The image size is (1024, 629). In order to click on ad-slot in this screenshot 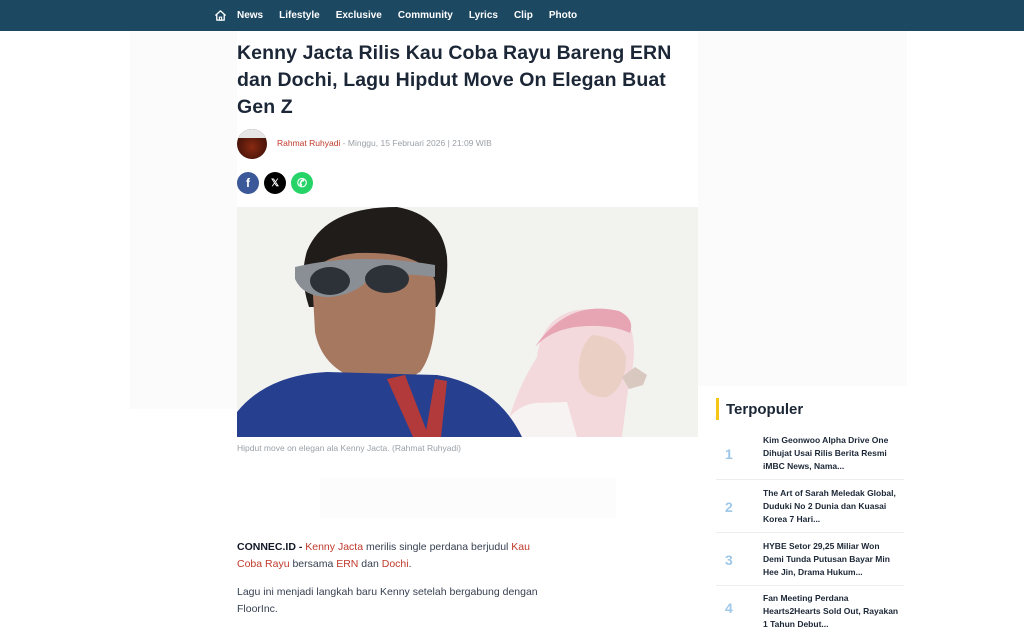, I will do `click(468, 498)`.